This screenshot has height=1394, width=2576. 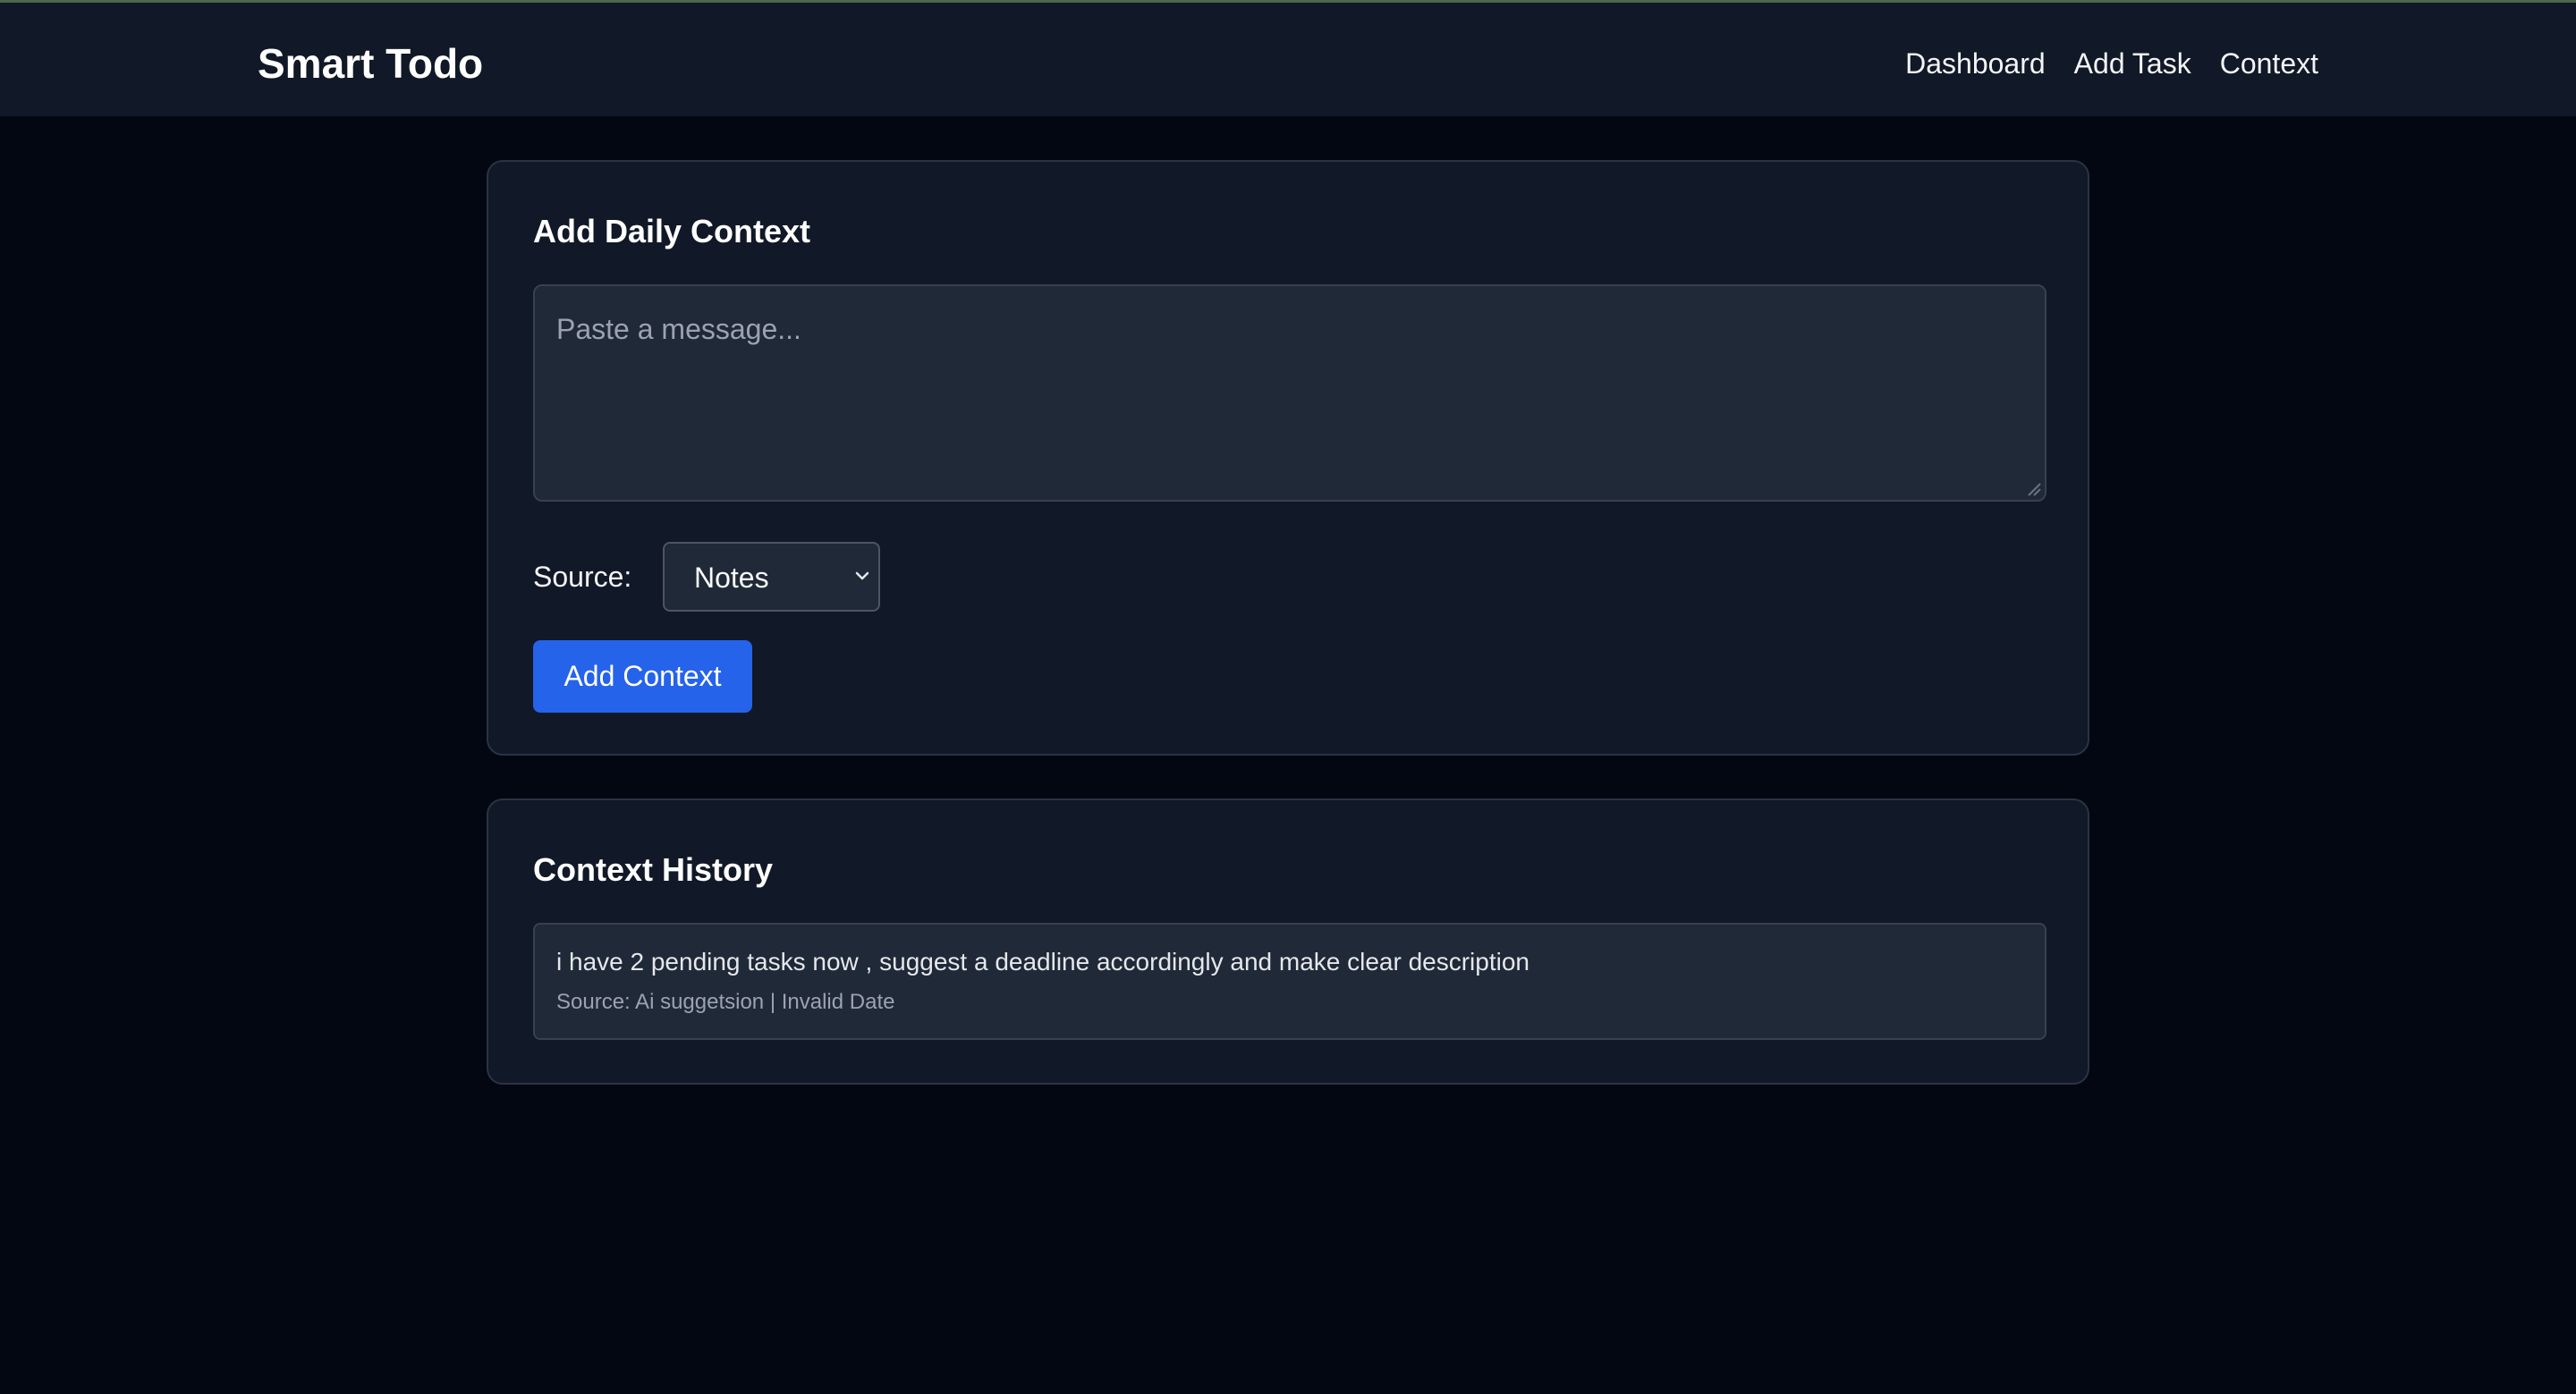 I want to click on resize-grip-icon, so click(x=2034, y=489).